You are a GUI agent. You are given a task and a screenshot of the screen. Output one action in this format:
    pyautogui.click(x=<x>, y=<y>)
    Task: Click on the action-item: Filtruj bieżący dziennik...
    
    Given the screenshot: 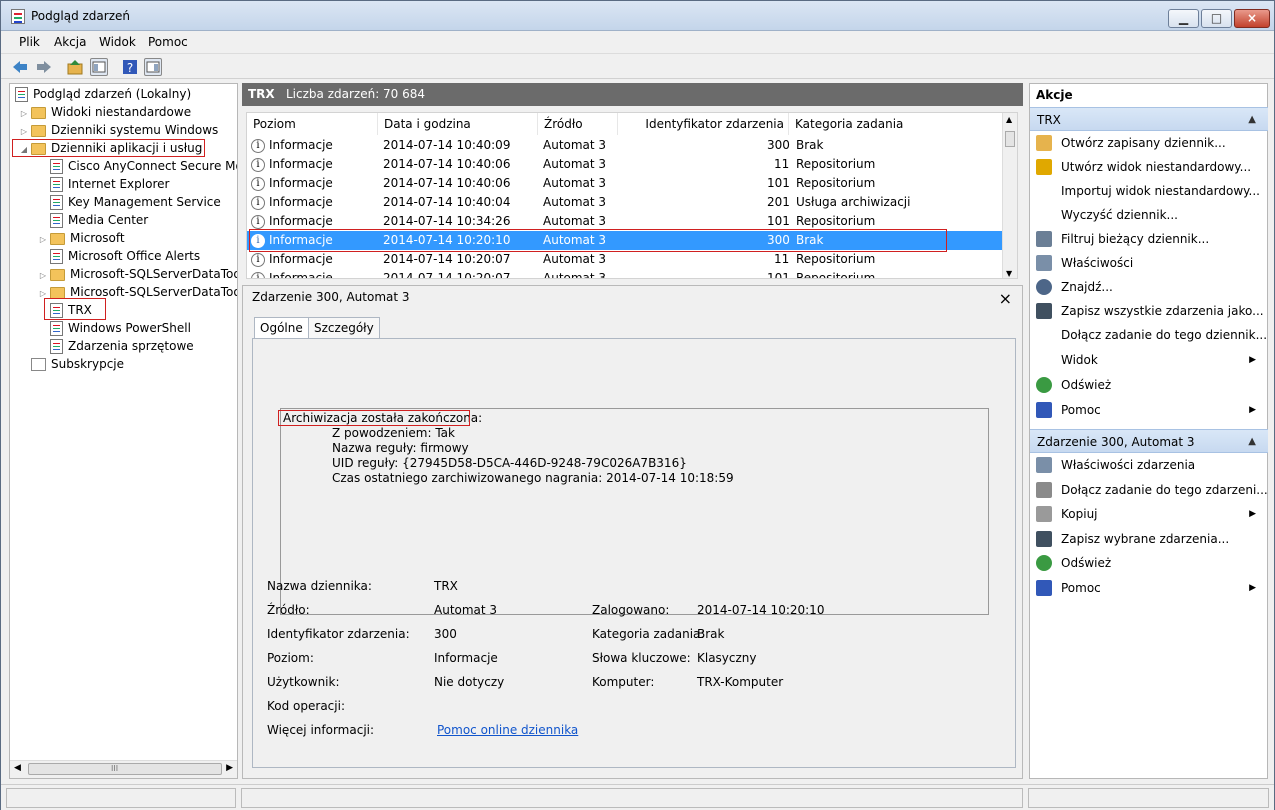 What is the action you would take?
    pyautogui.click(x=1149, y=239)
    